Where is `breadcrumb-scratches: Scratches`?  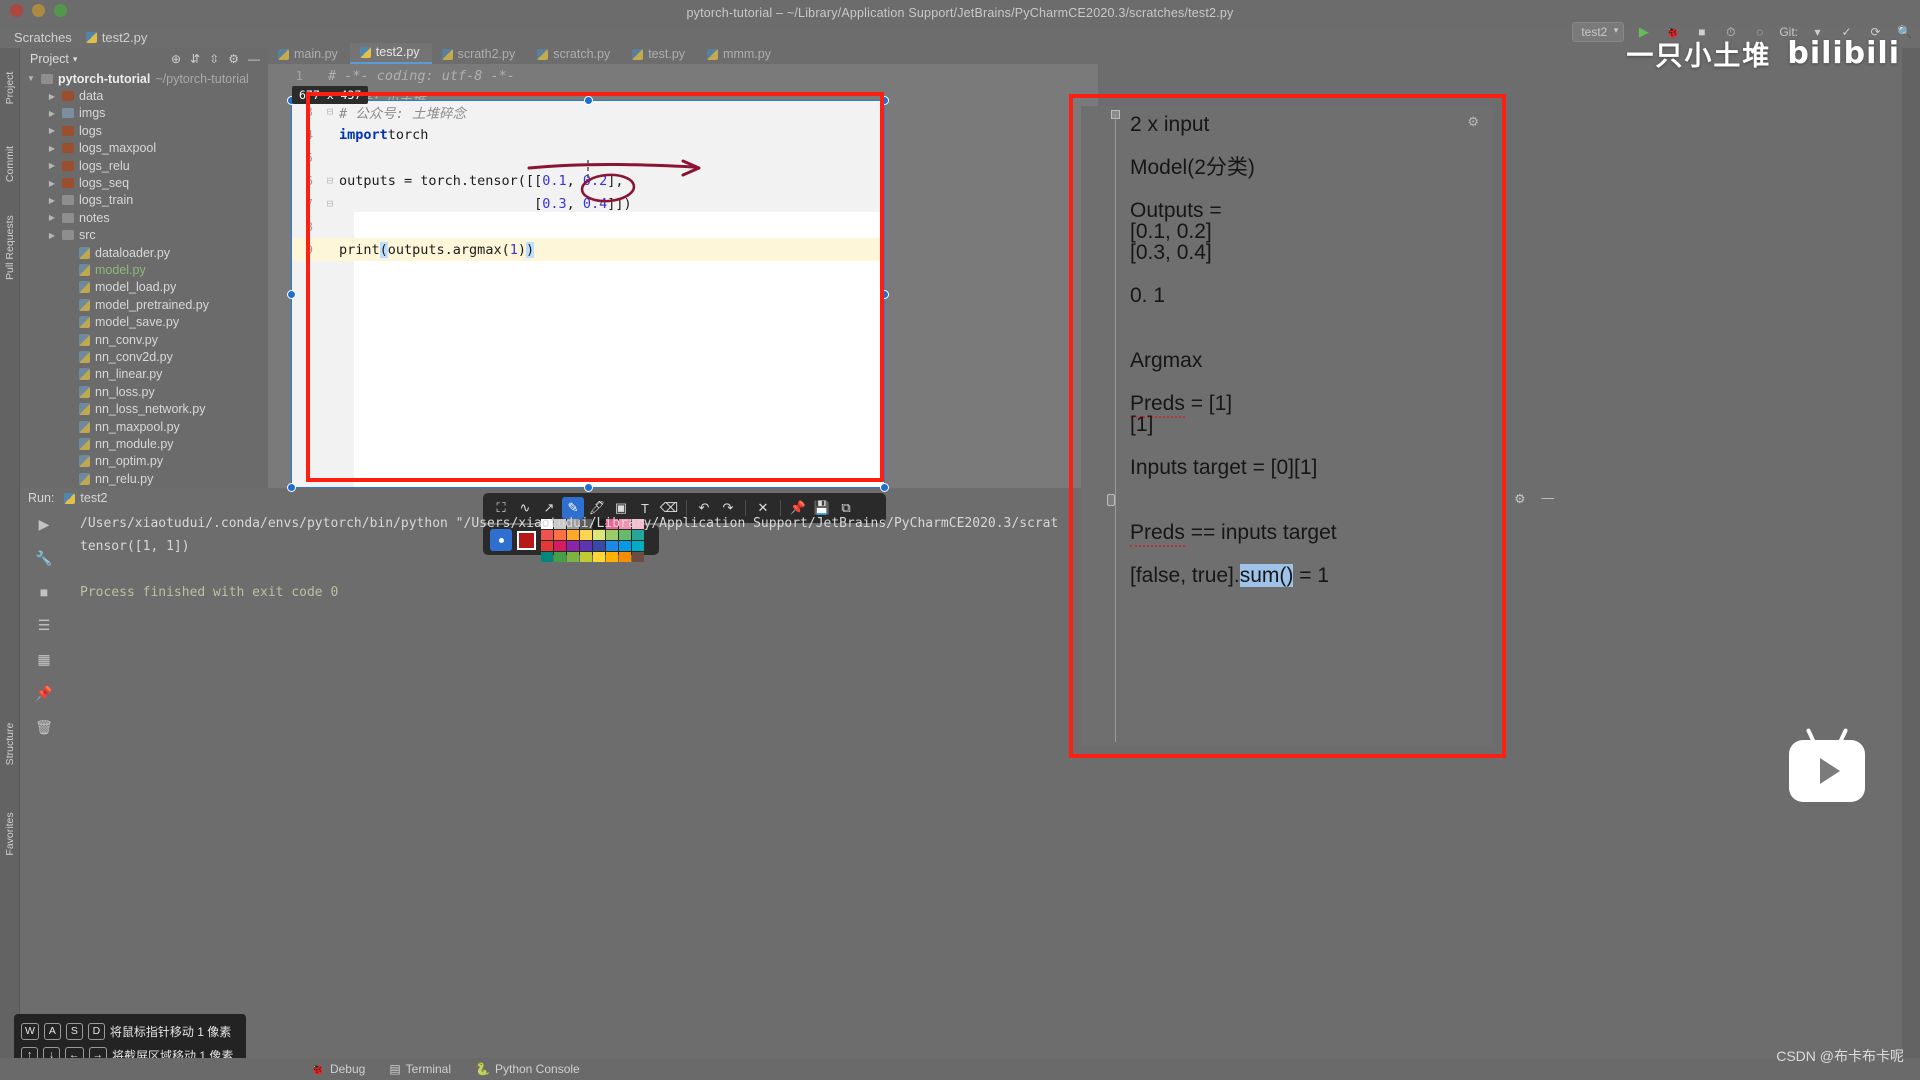 breadcrumb-scratches: Scratches is located at coordinates (43, 37).